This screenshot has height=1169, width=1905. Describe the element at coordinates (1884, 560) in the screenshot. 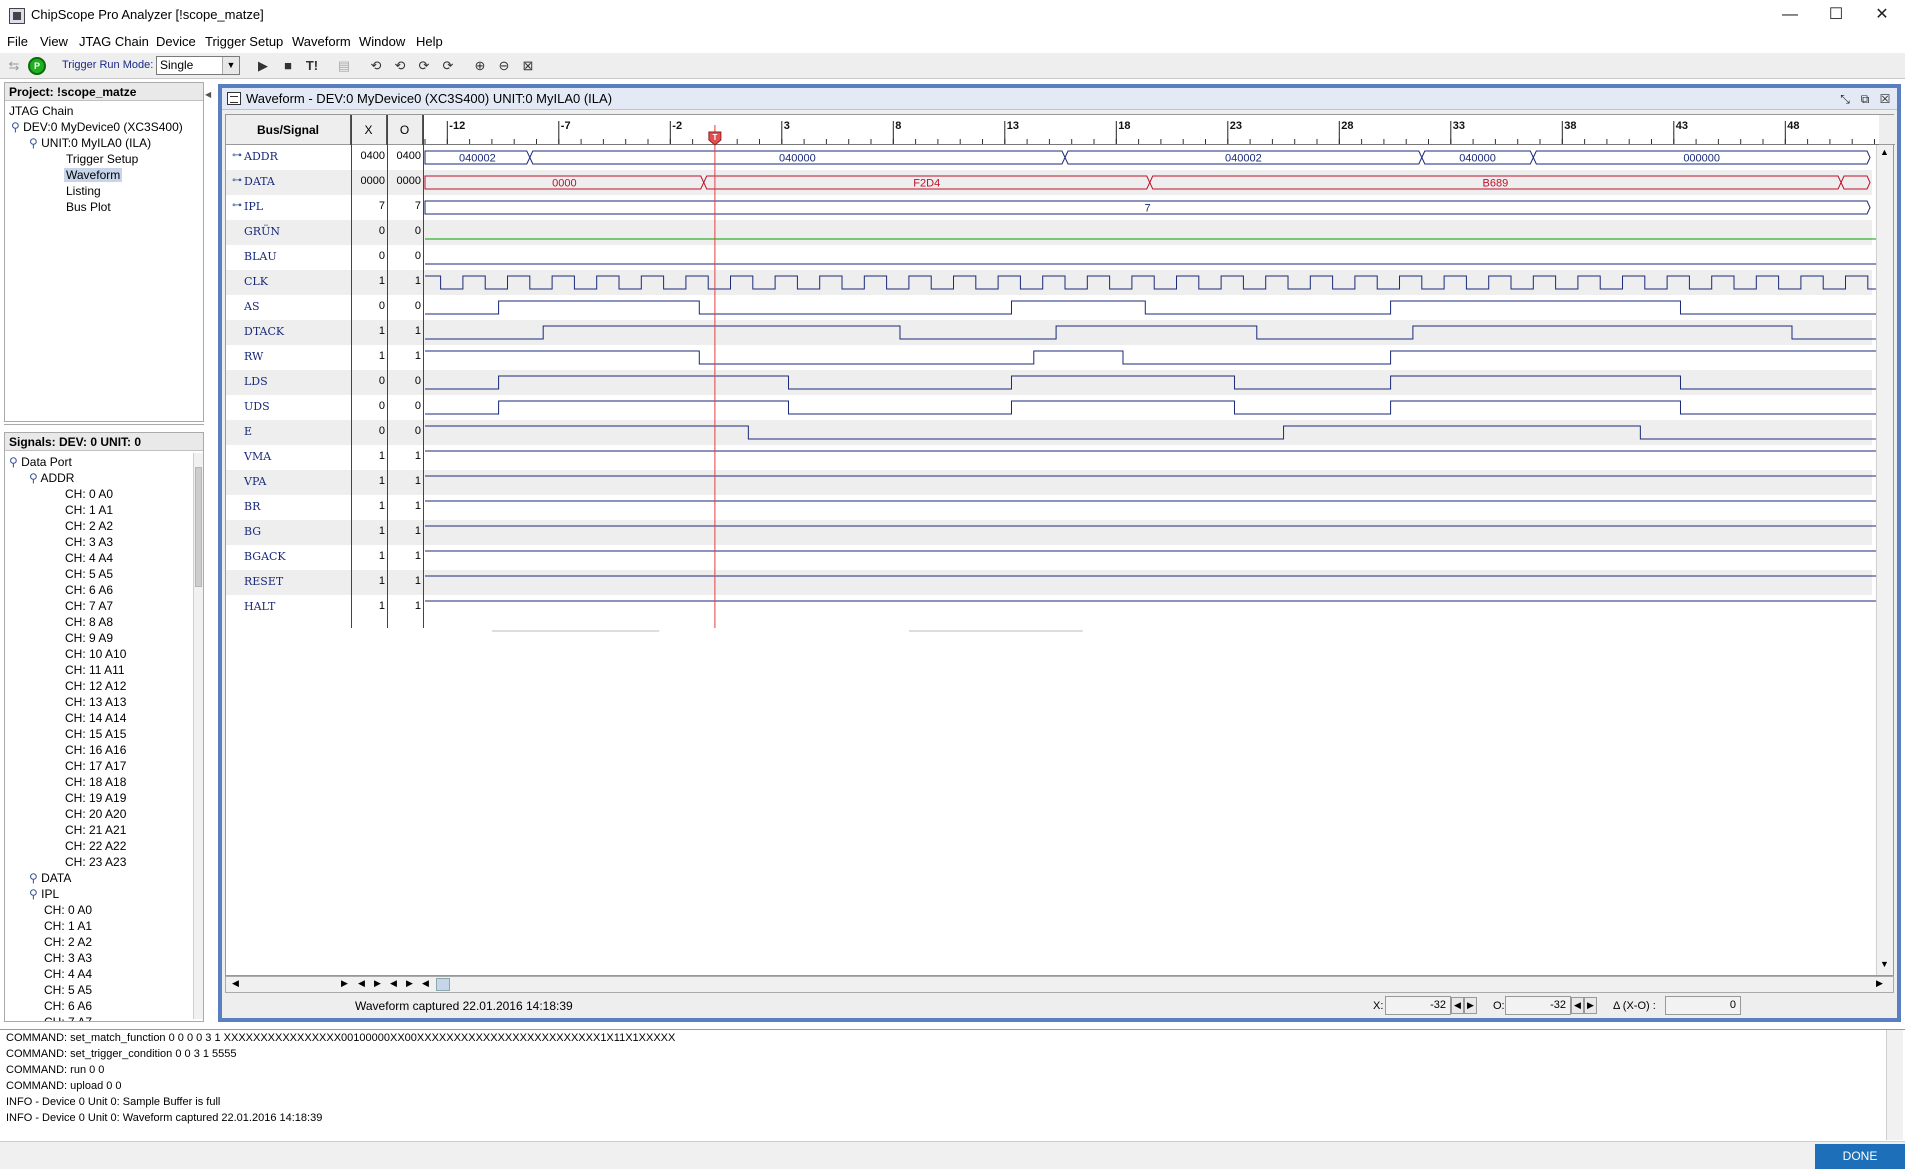

I see `waveform-vscroll: ▲ ▼` at that location.